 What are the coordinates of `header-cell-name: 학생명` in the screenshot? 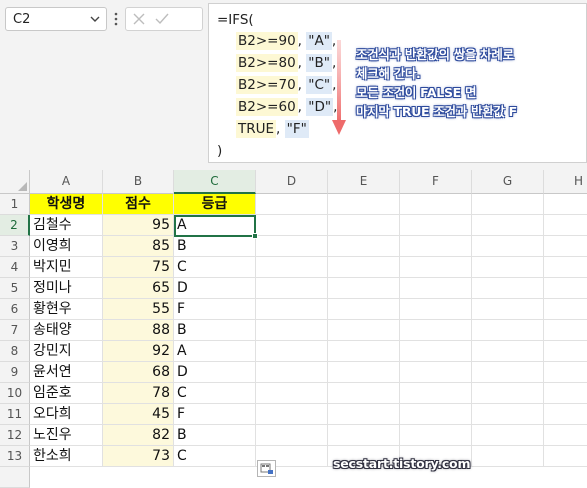 It's located at (66, 204).